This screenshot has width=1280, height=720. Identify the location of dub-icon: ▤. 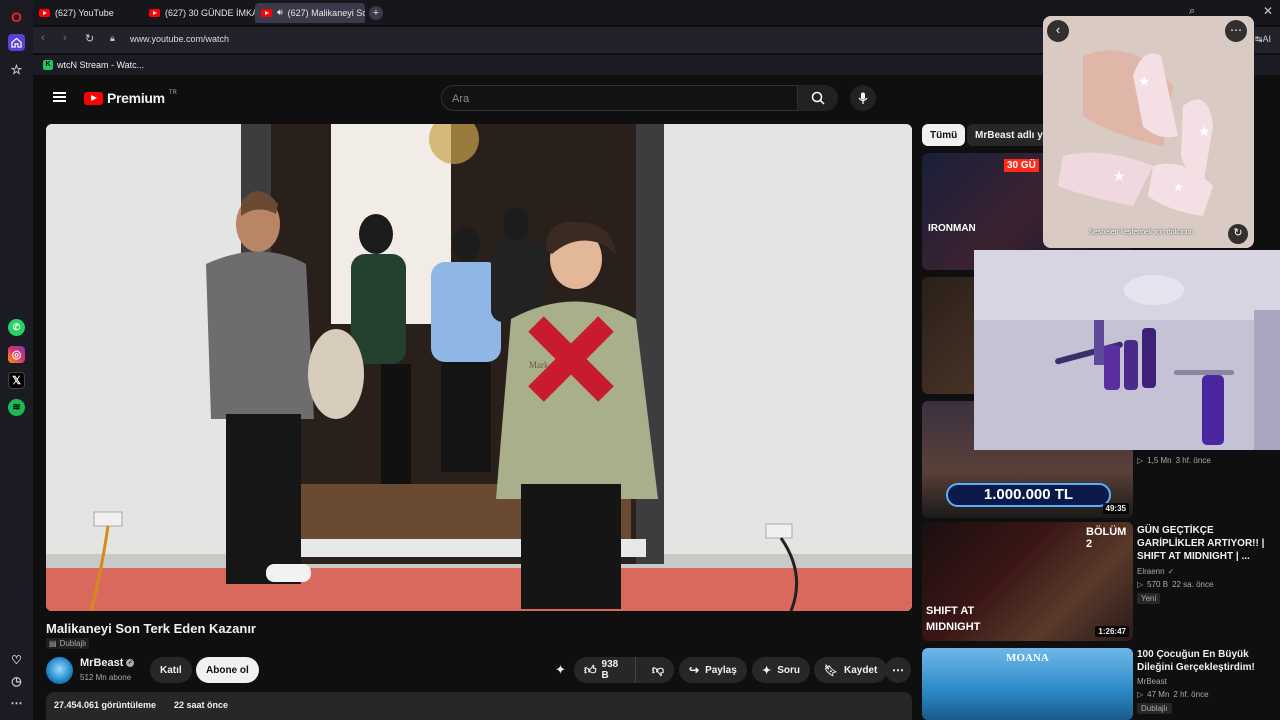
(53, 643).